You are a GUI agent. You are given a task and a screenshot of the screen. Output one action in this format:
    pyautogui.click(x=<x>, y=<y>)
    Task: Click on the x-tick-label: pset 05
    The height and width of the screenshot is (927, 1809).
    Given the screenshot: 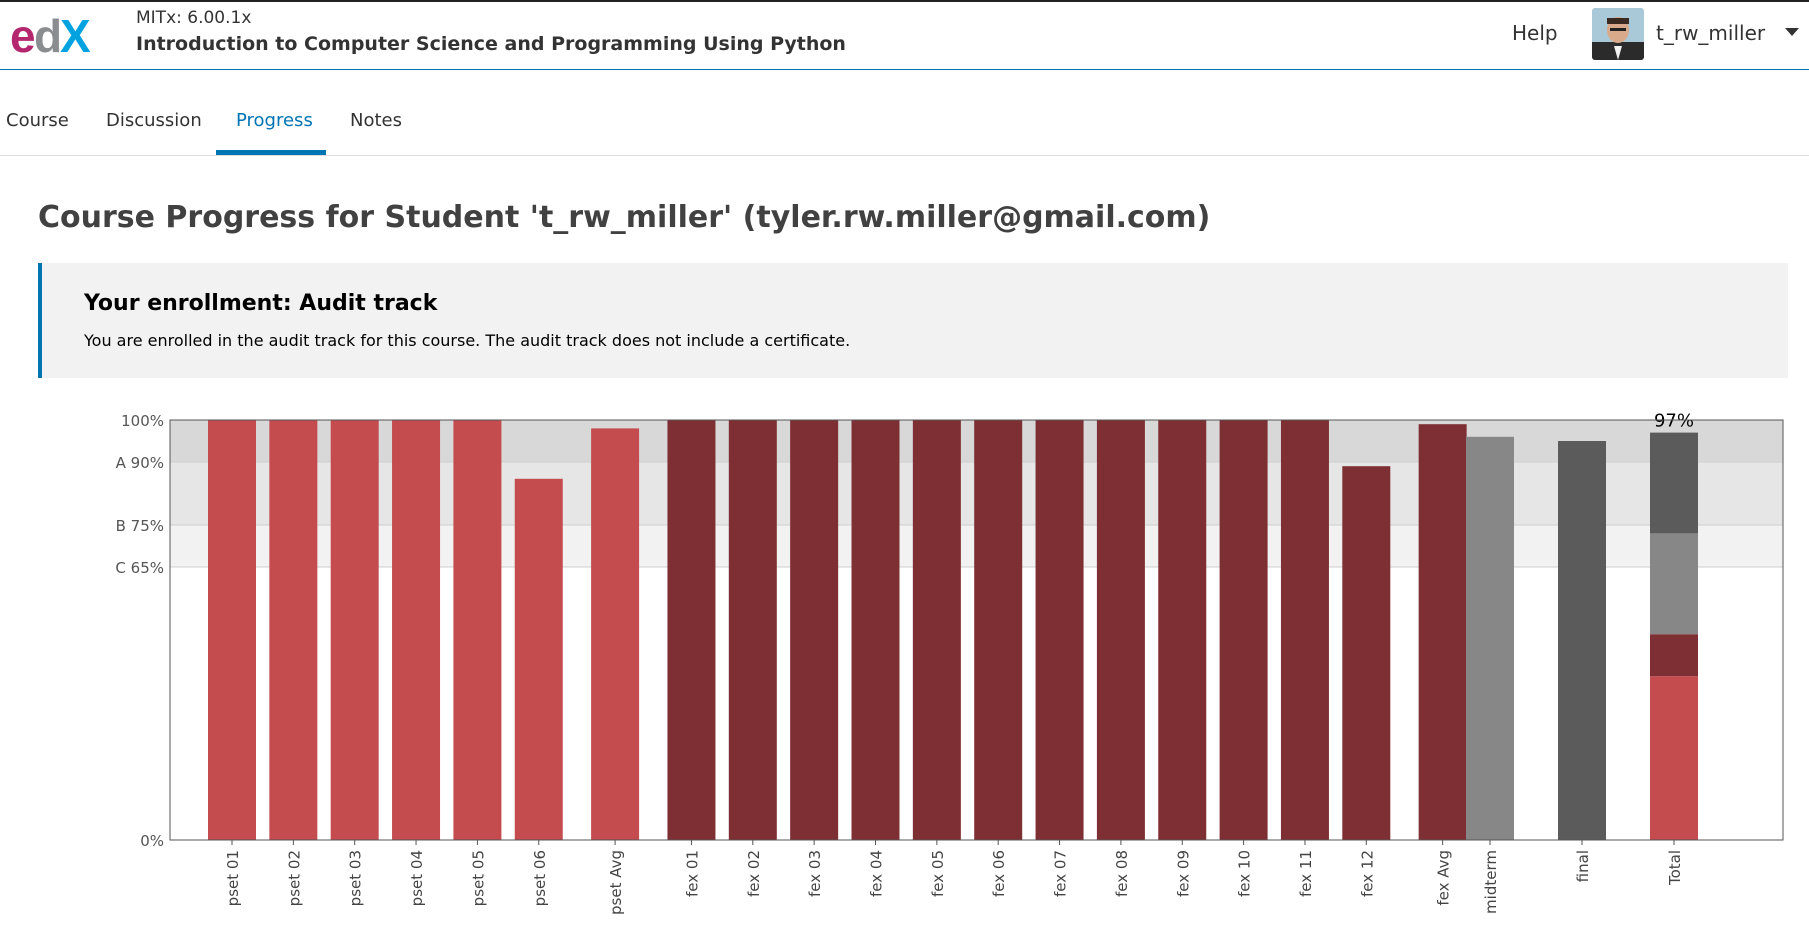 What is the action you would take?
    pyautogui.click(x=478, y=878)
    